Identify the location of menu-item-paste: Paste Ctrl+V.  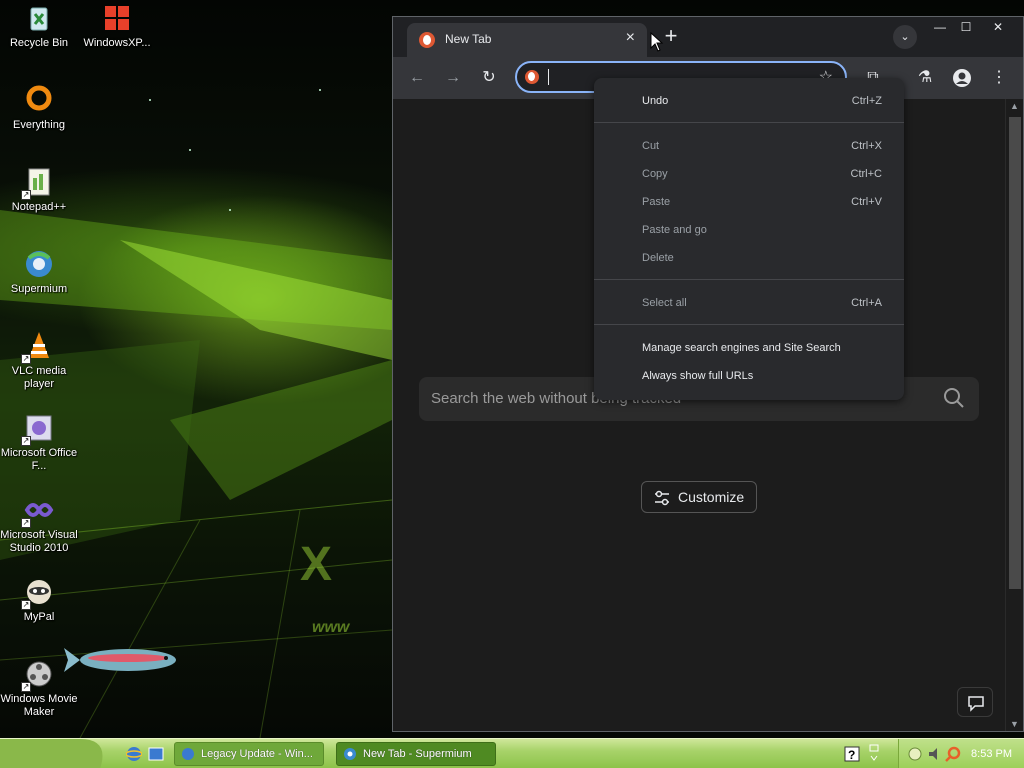
(749, 202).